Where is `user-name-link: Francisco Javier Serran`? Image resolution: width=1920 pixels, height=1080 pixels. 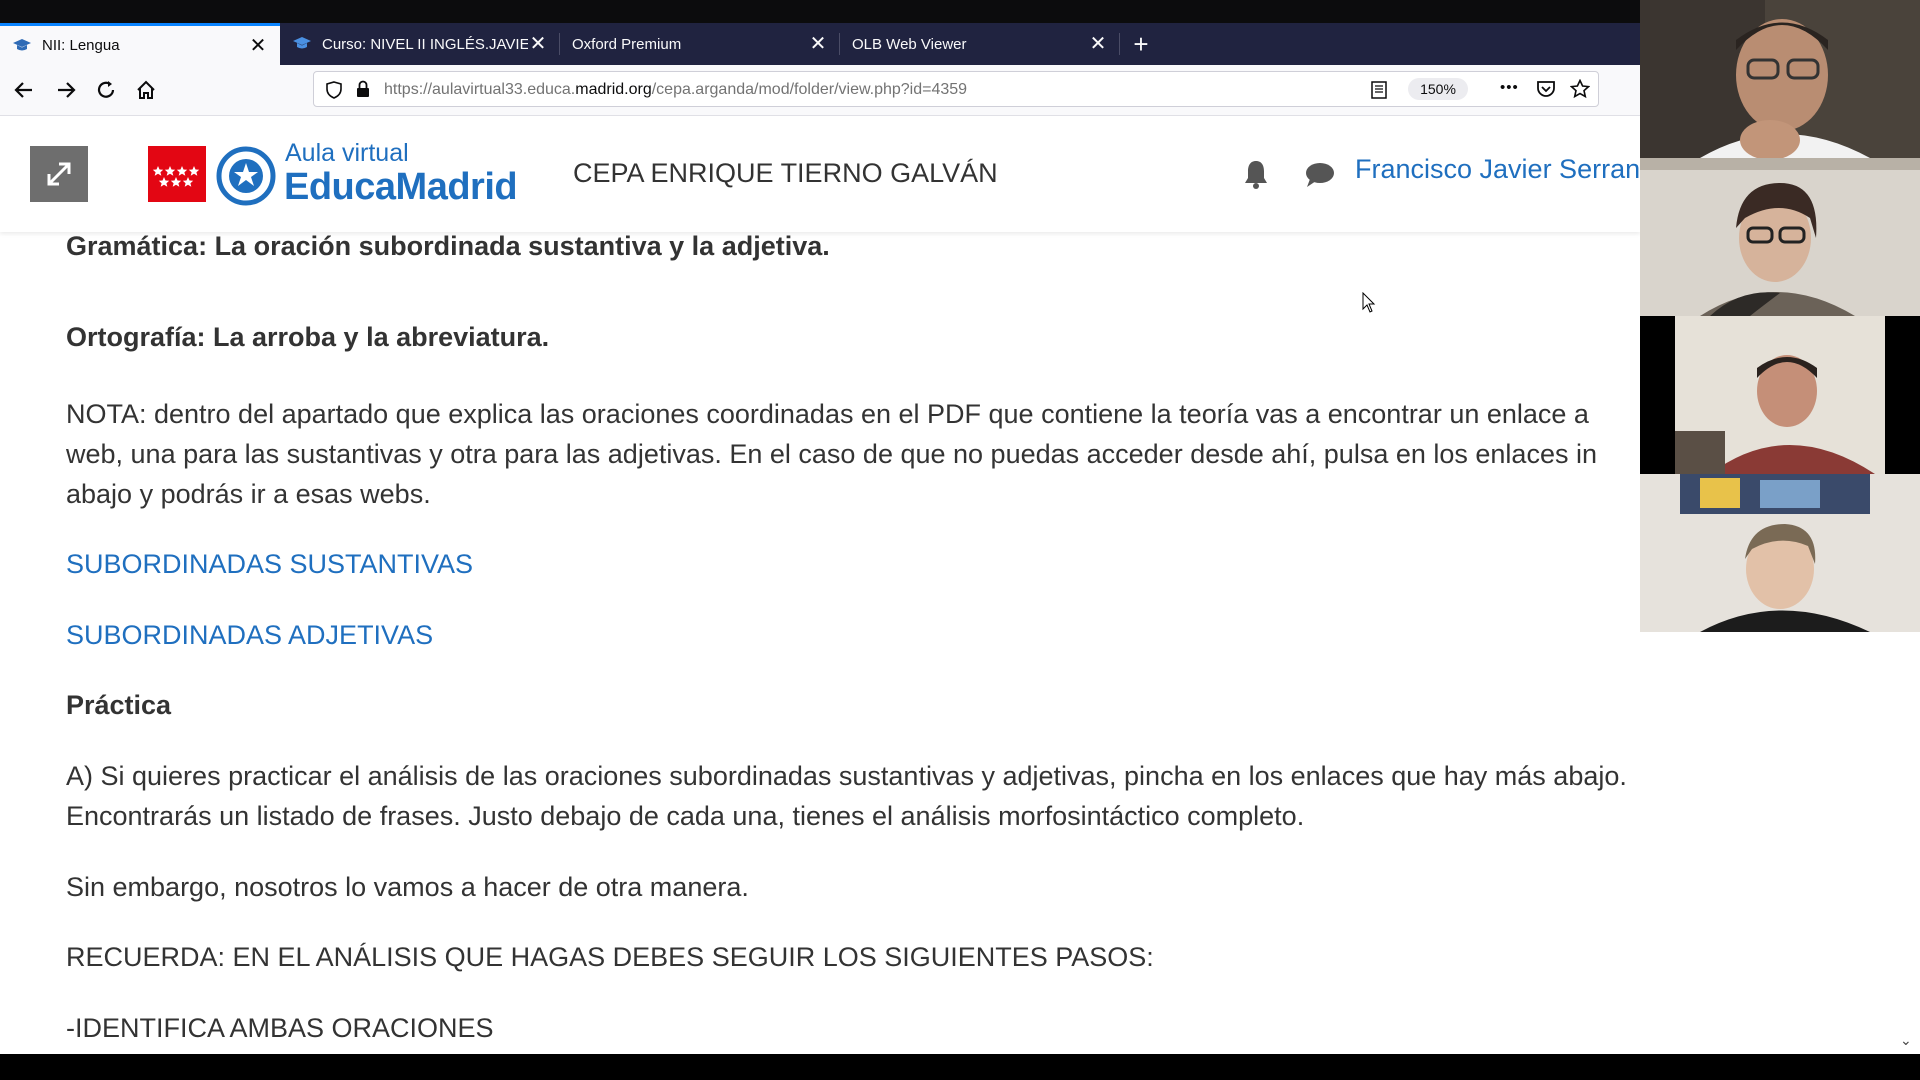
user-name-link: Francisco Javier Serran is located at coordinates (1497, 169).